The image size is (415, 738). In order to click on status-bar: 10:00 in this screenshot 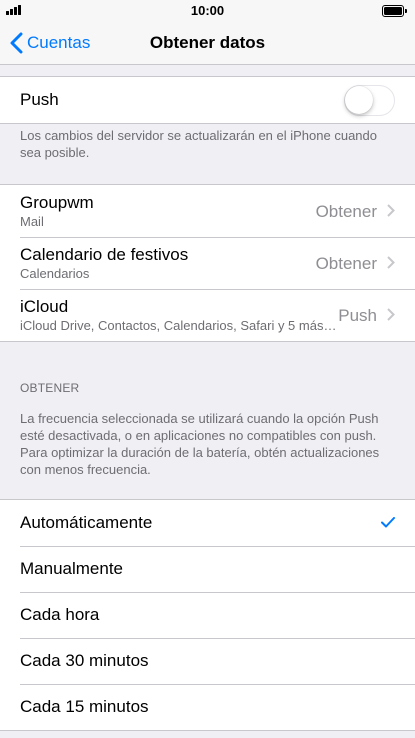, I will do `click(207, 11)`.